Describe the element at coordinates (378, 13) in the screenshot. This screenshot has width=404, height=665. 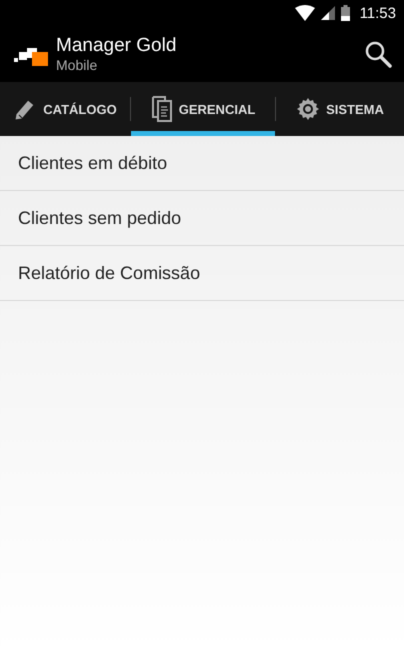
I see `status-time: 11:53` at that location.